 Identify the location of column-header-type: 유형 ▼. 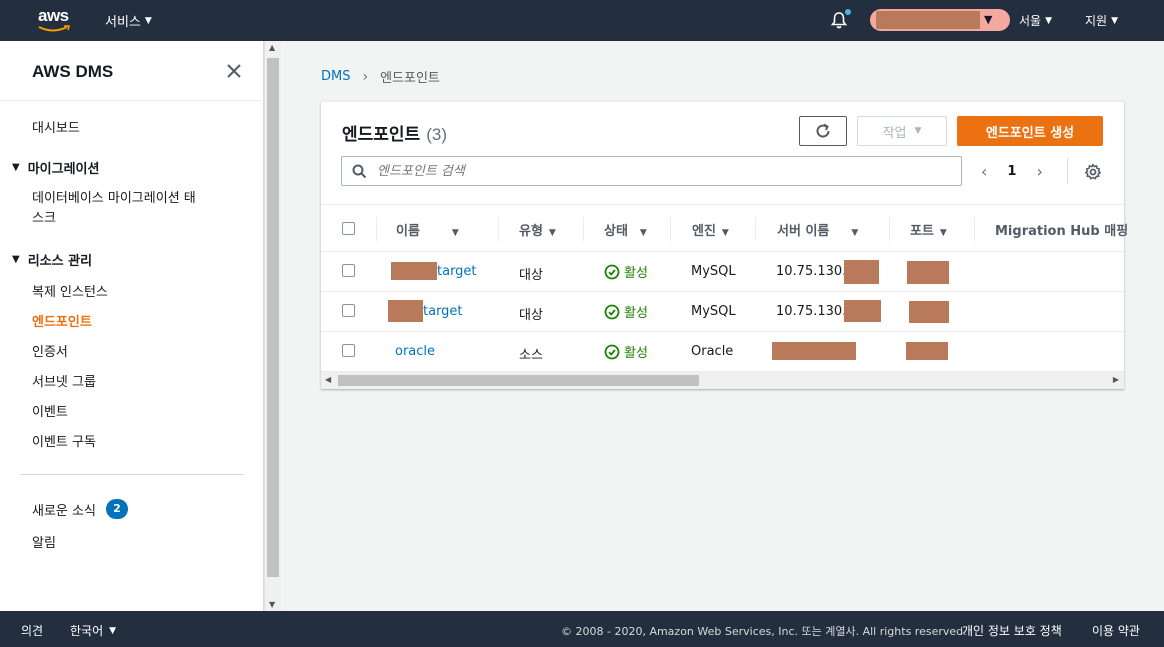
(537, 229).